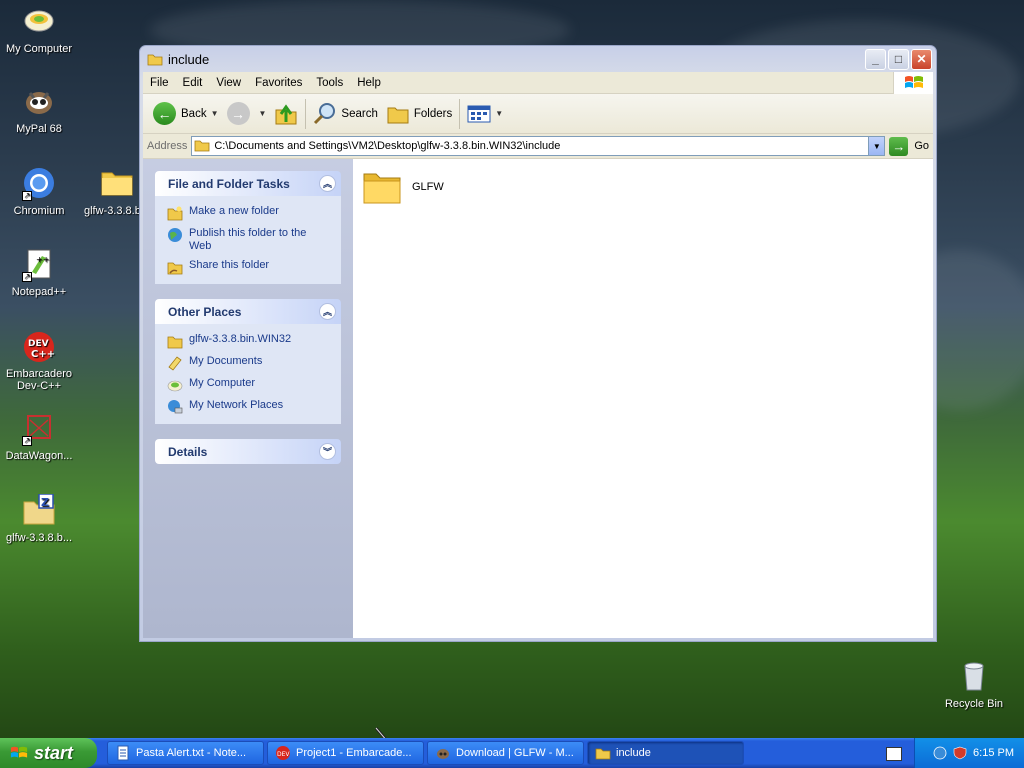 The height and width of the screenshot is (768, 1024). Describe the element at coordinates (538, 114) in the screenshot. I see `toolbar: ← Back ▼ → ▼ Search Folders ▼` at that location.